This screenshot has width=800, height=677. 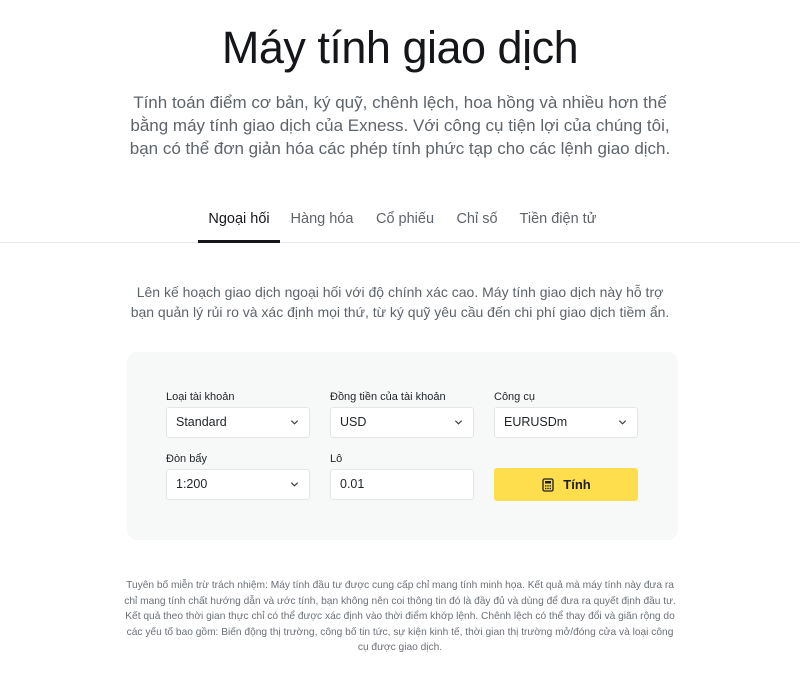 What do you see at coordinates (402, 422) in the screenshot?
I see `account-currency-select: USD` at bounding box center [402, 422].